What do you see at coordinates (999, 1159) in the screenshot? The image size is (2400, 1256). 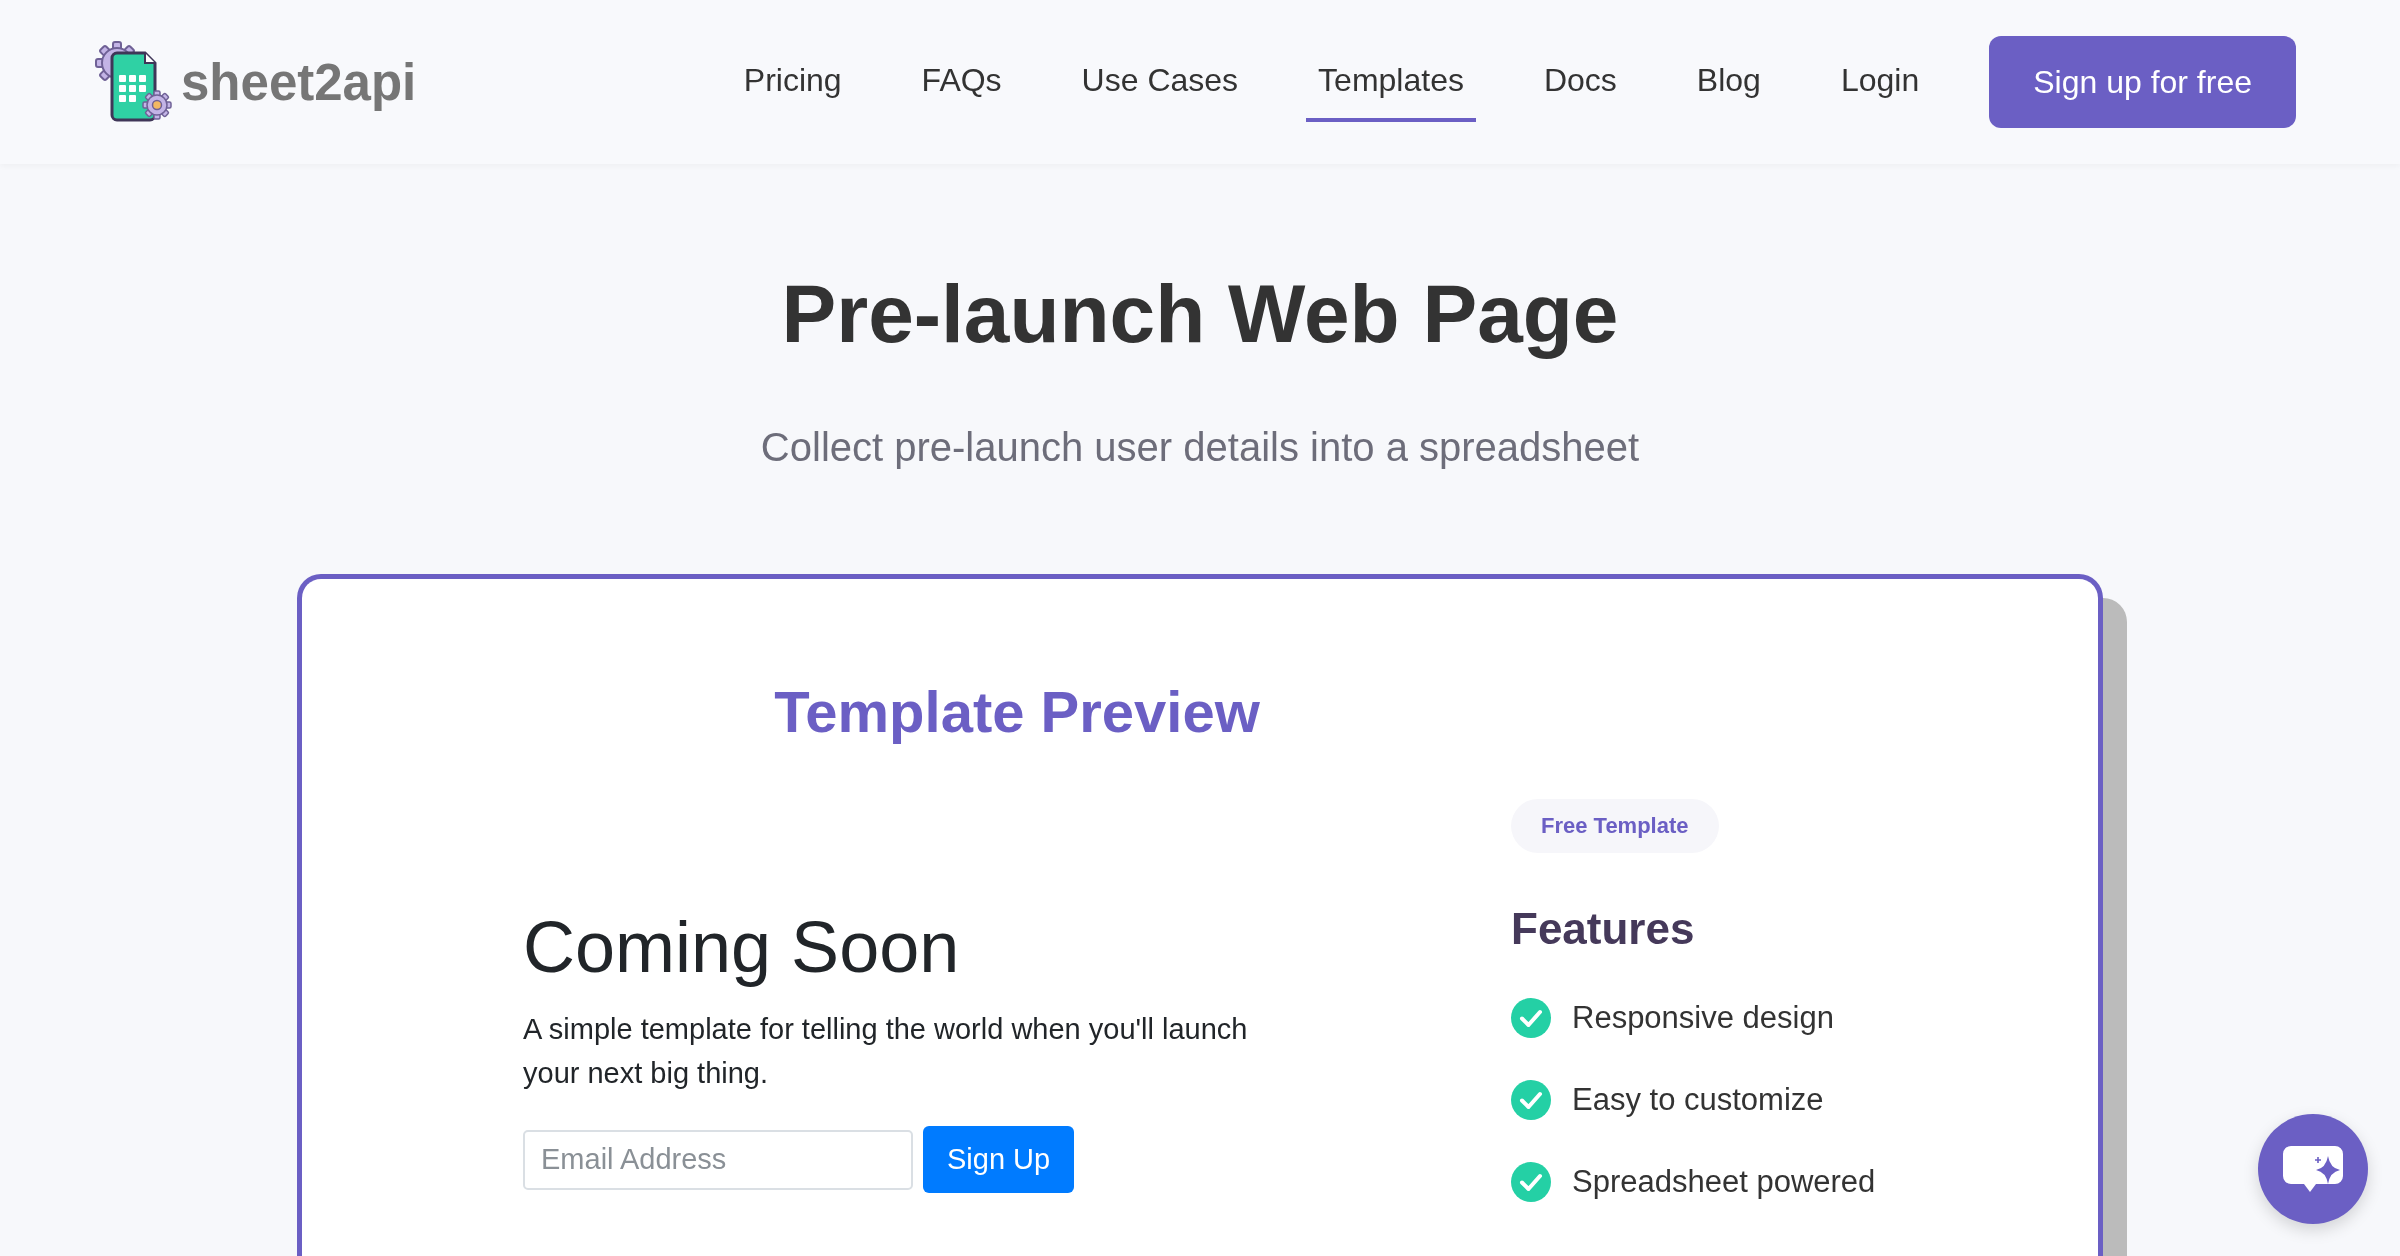 I see `signup-submit-button: Sign Up` at bounding box center [999, 1159].